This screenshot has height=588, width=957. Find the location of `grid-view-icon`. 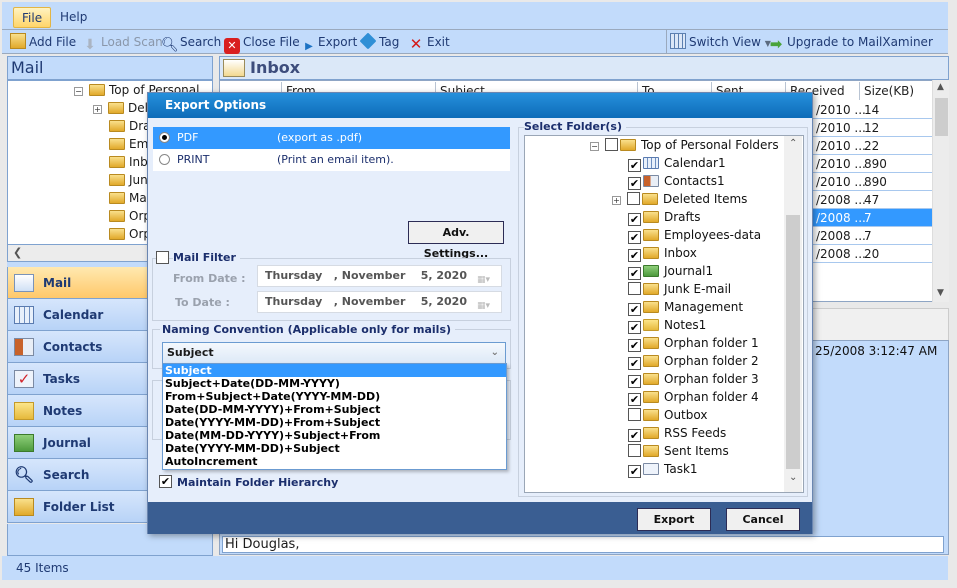

grid-view-icon is located at coordinates (678, 41).